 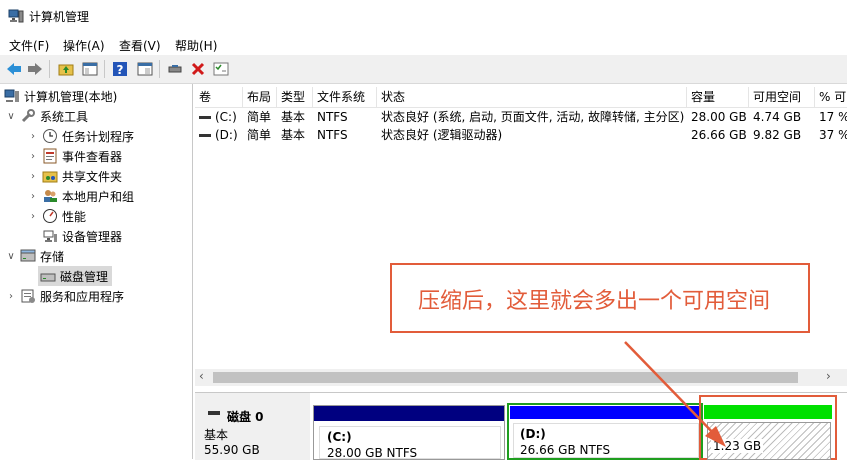 I want to click on tree-item-label: 任务计划程序, so click(x=98, y=136).